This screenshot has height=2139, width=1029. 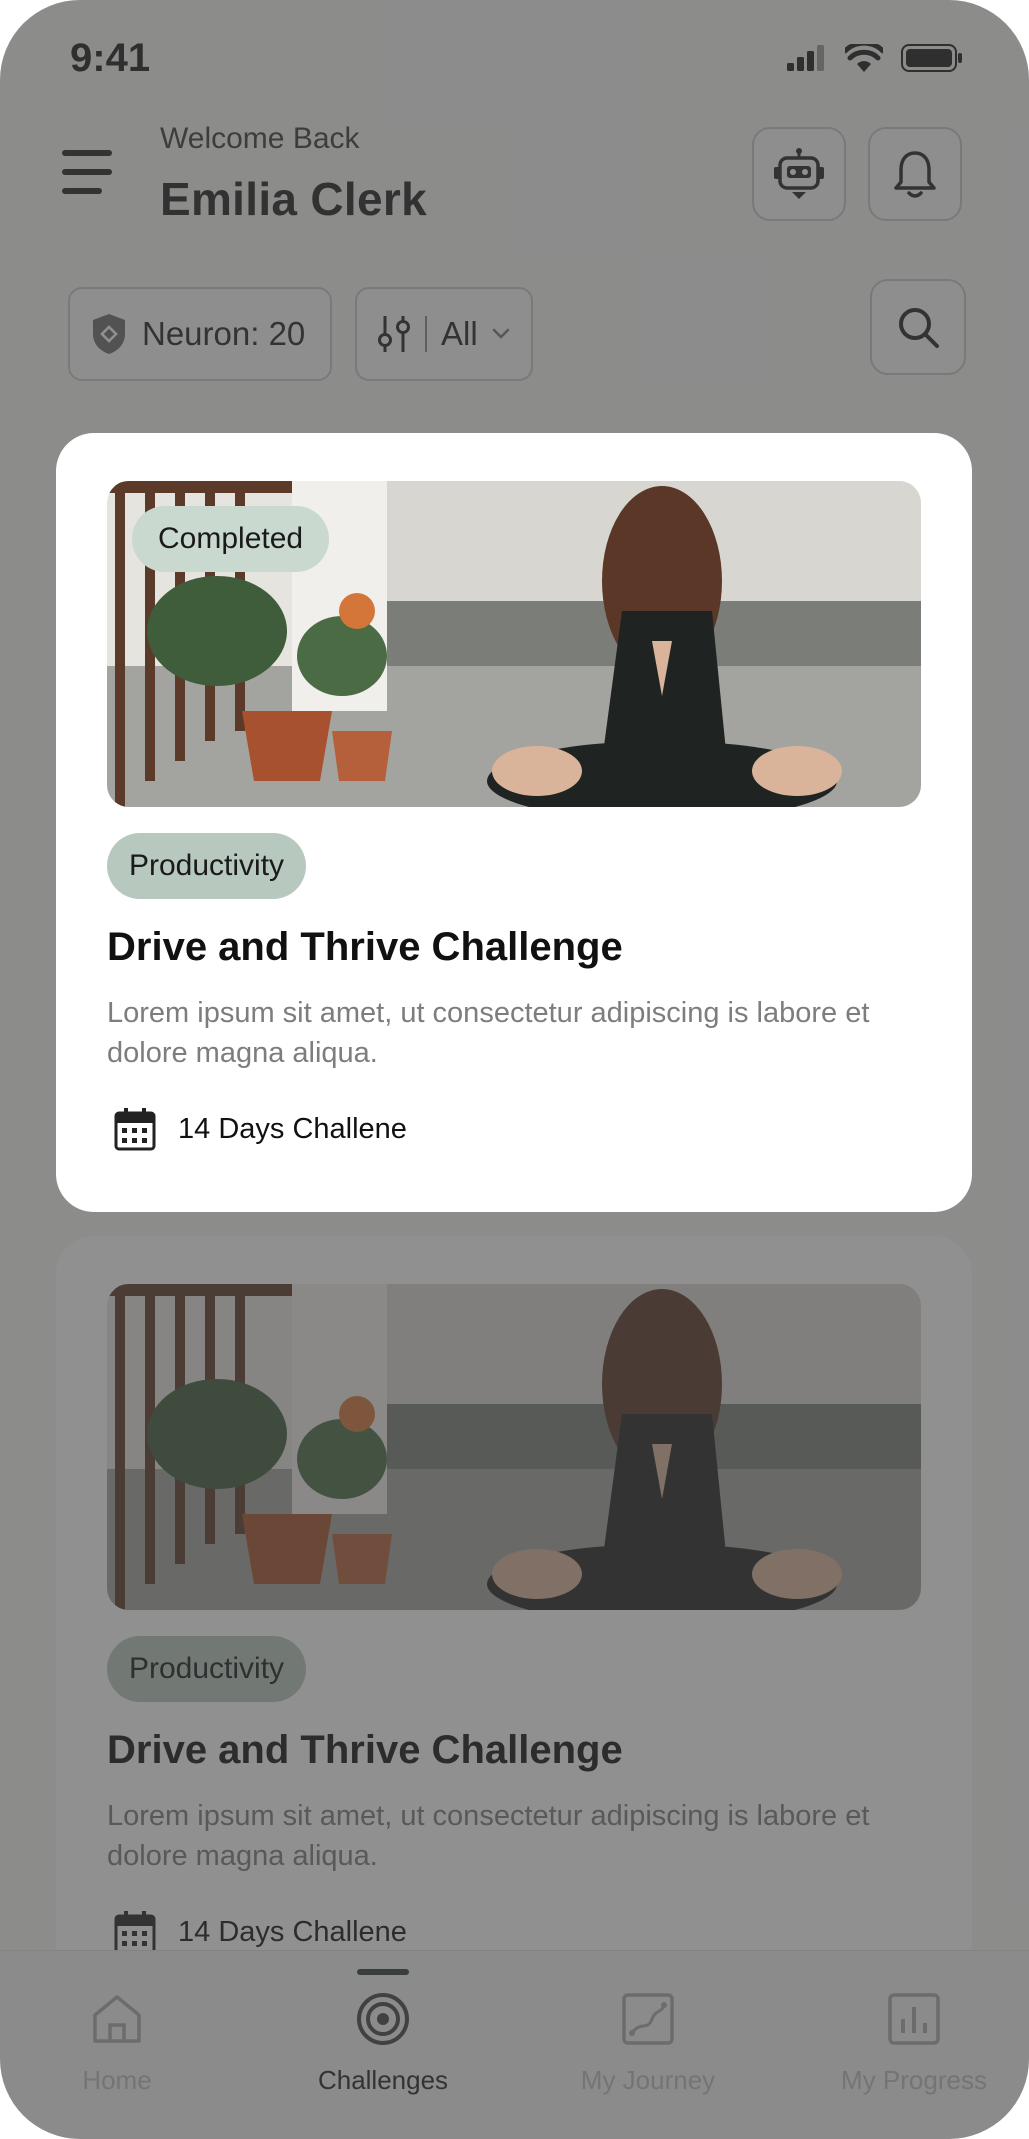 I want to click on nav-my-journey: My Journey, so click(x=648, y=2043).